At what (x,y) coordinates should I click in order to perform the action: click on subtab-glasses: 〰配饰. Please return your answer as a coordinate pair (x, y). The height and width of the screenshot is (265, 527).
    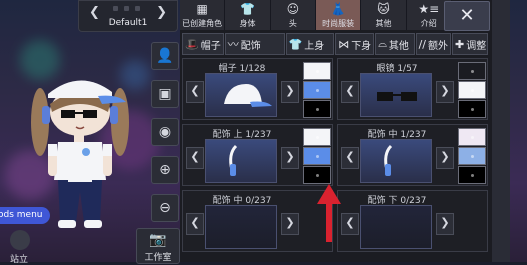
    Looking at the image, I should click on (254, 44).